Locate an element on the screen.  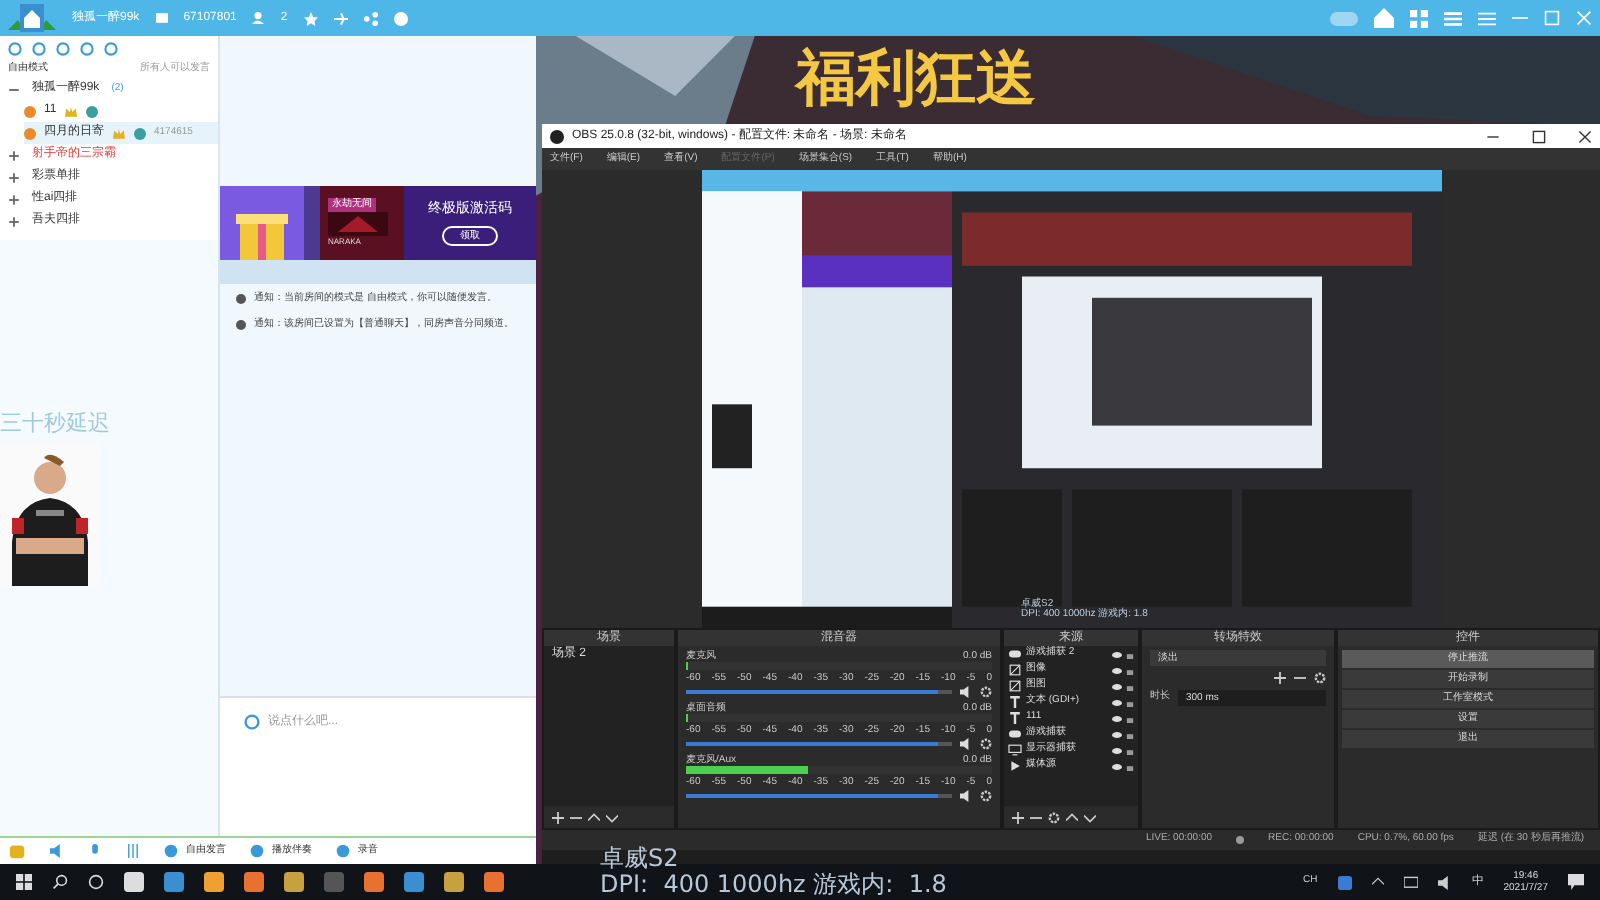
close-icon is located at coordinates (1584, 18).